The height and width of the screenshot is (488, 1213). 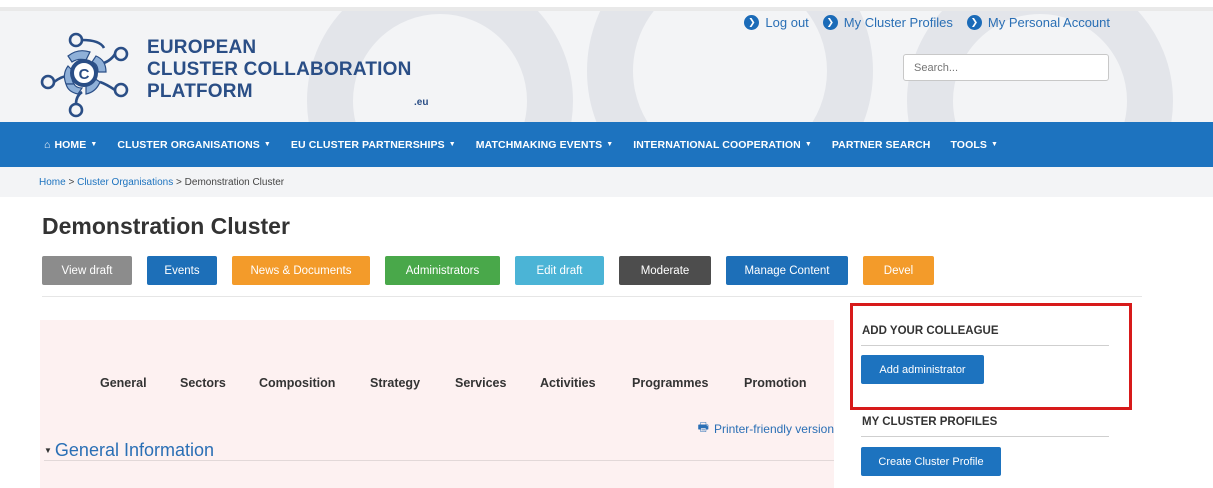 I want to click on nav-item-home: ⌂ HOME ▼, so click(x=70, y=145).